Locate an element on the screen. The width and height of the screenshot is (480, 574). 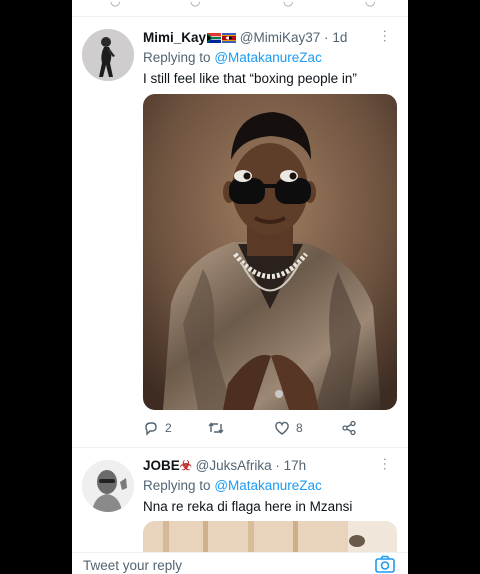
reply-icon: ◡ is located at coordinates (115, 4).